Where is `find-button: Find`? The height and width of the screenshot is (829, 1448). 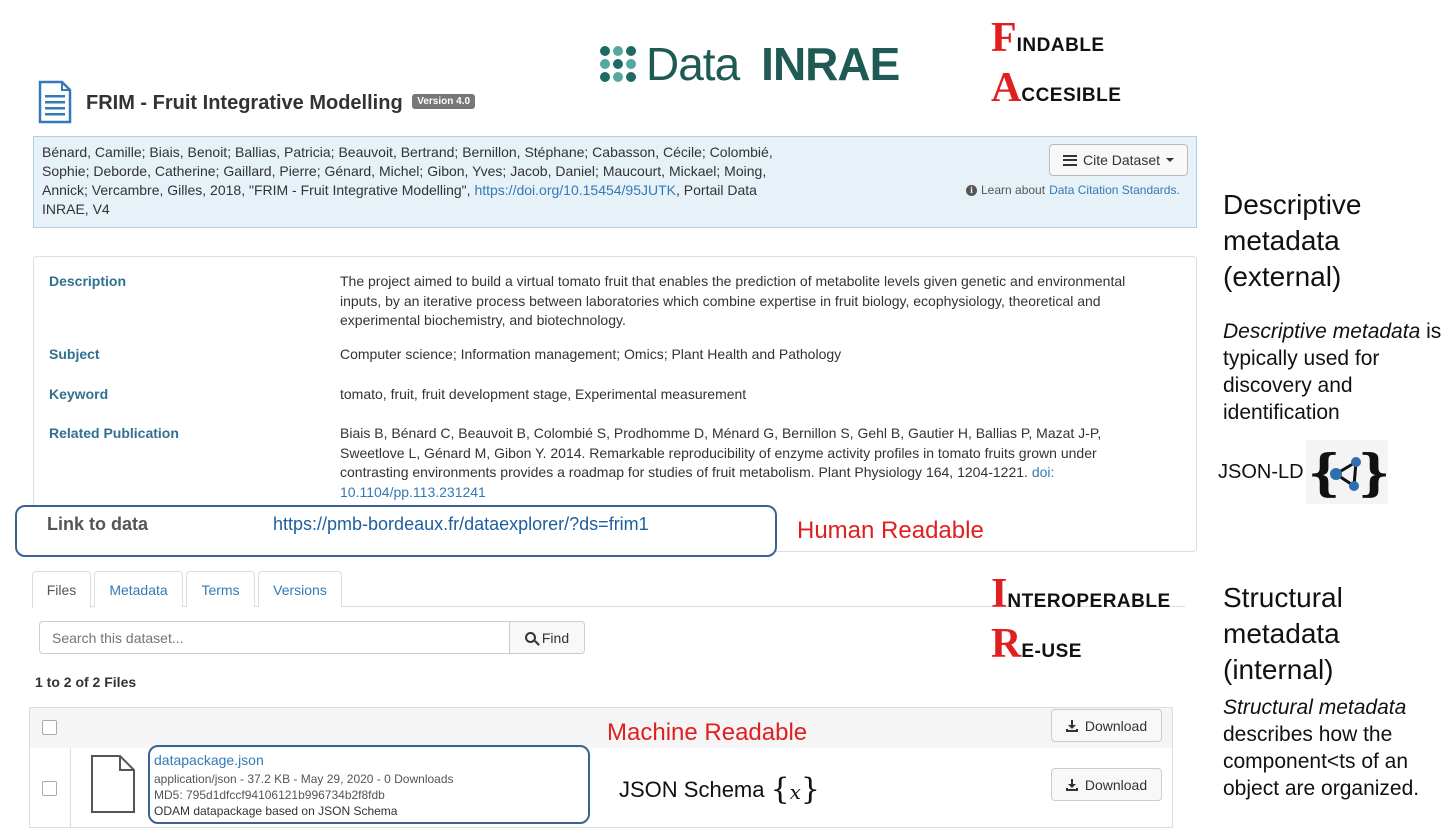
find-button: Find is located at coordinates (547, 637).